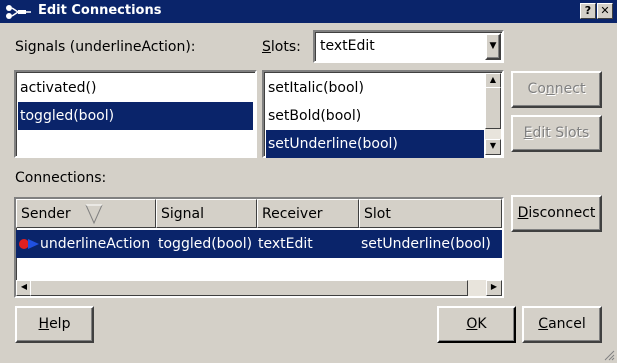 Image resolution: width=617 pixels, height=363 pixels. Describe the element at coordinates (308, 11) in the screenshot. I see `title-bar: Edit Connections ? ✕` at that location.